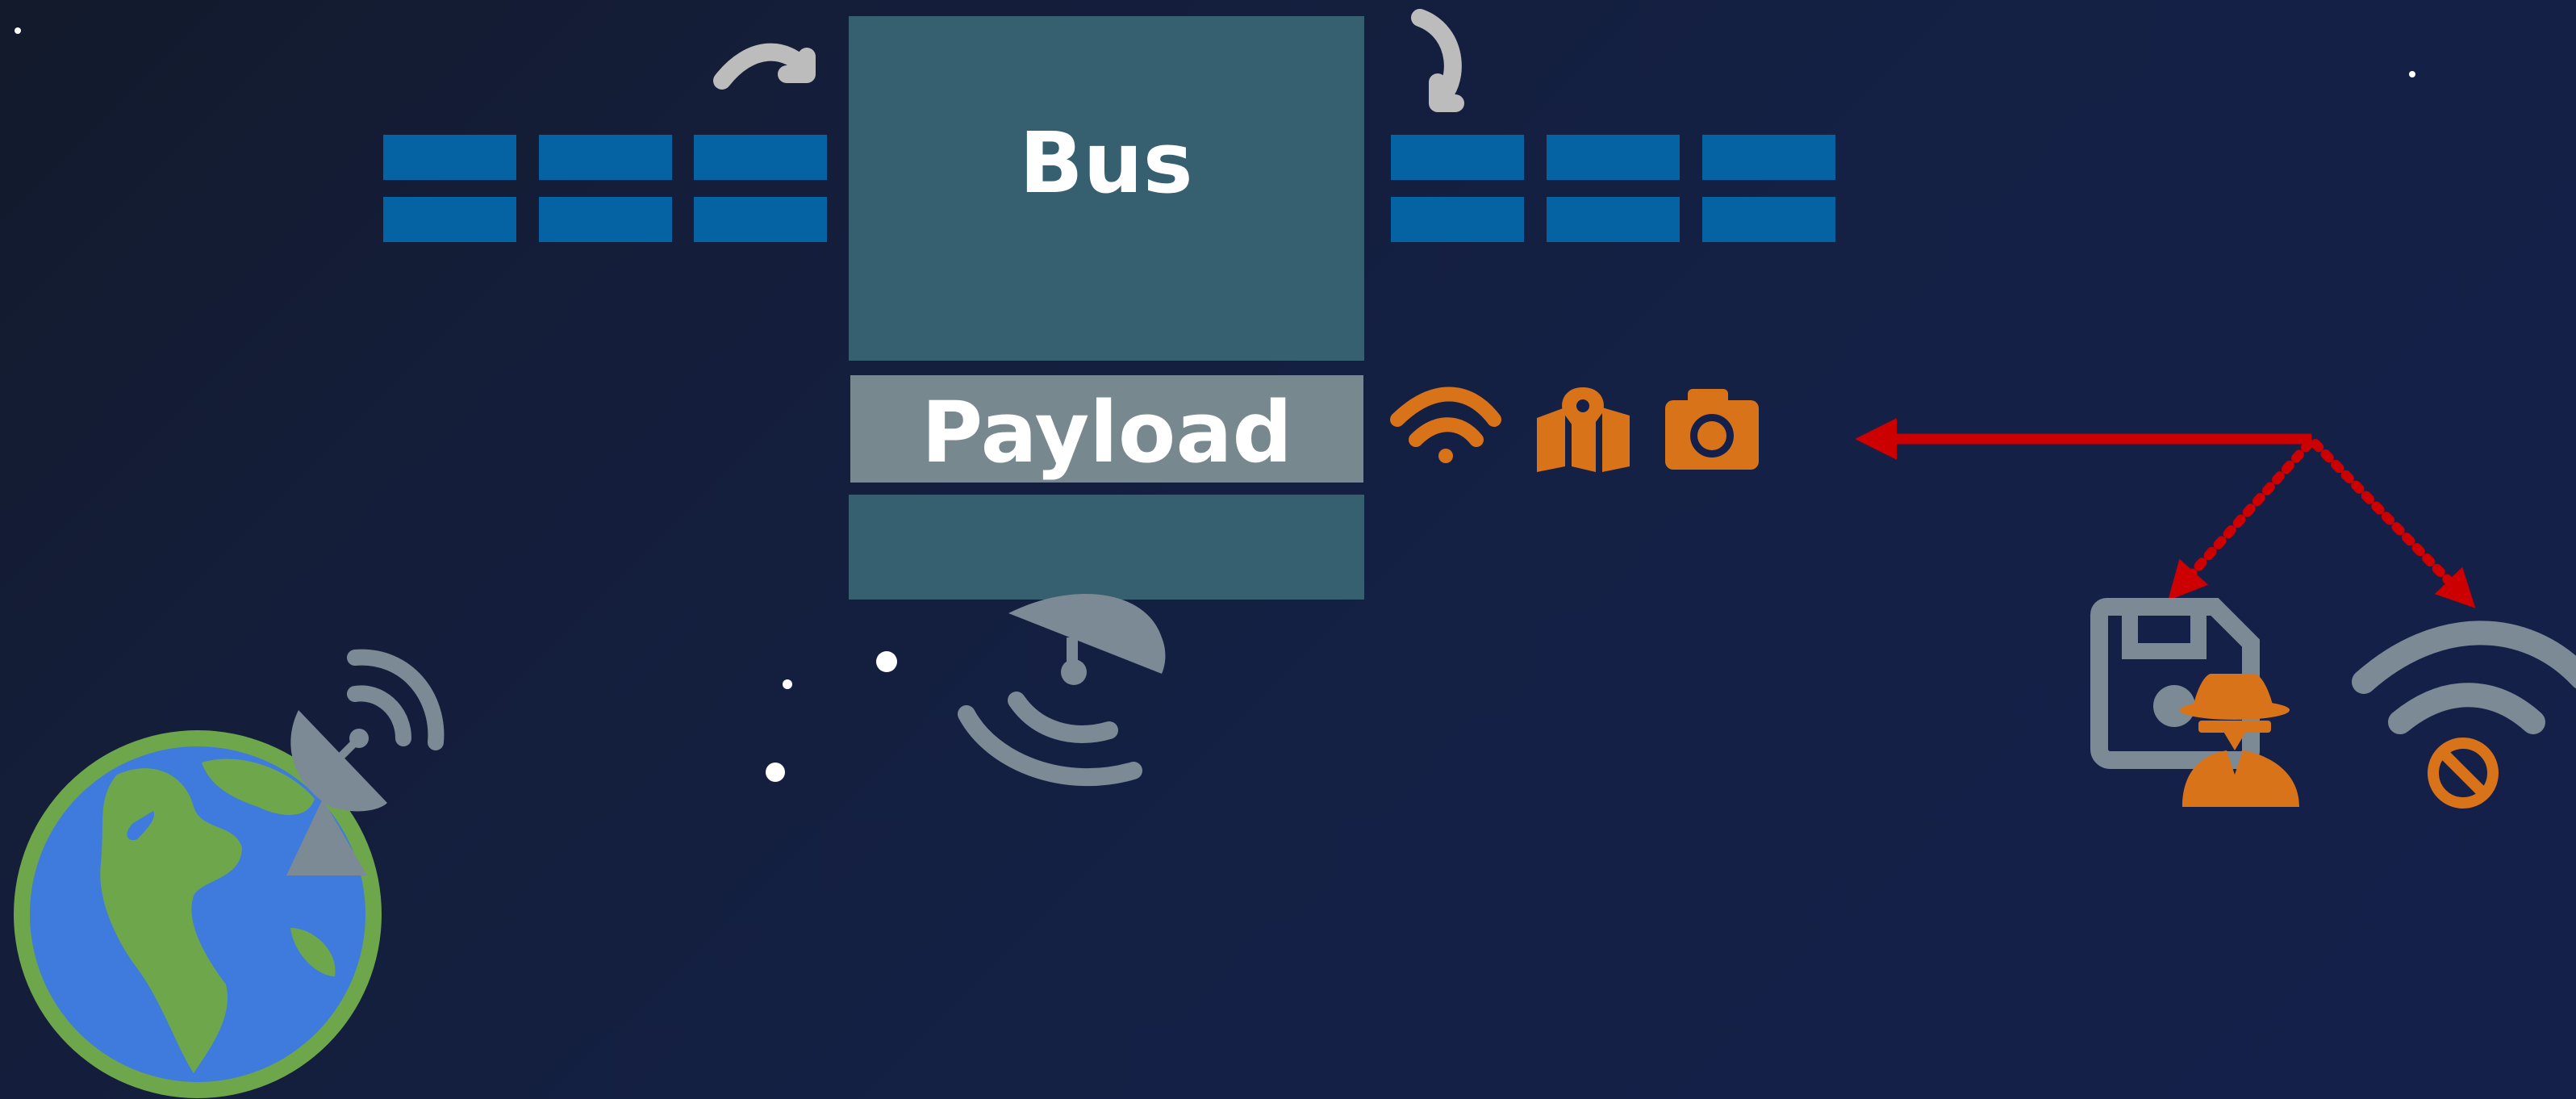 The width and height of the screenshot is (2576, 1099). What do you see at coordinates (1106, 547) in the screenshot?
I see `satellite-base` at bounding box center [1106, 547].